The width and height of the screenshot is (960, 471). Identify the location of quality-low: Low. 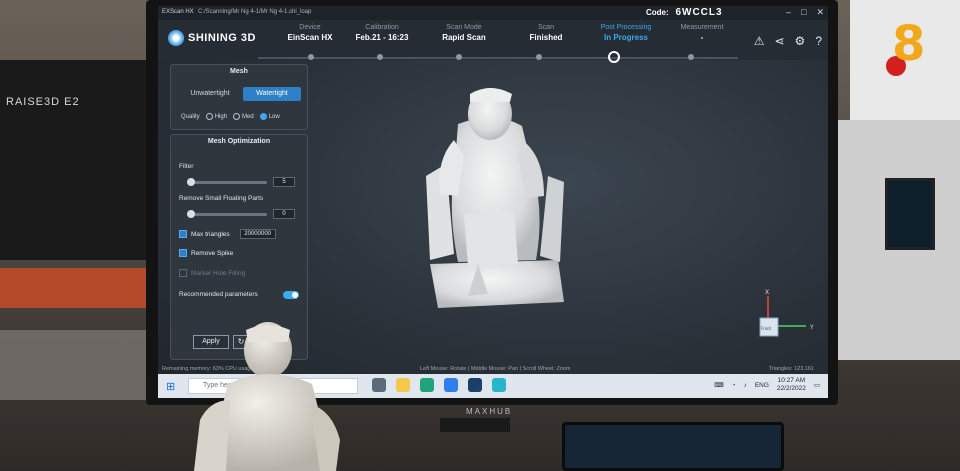
(269, 117).